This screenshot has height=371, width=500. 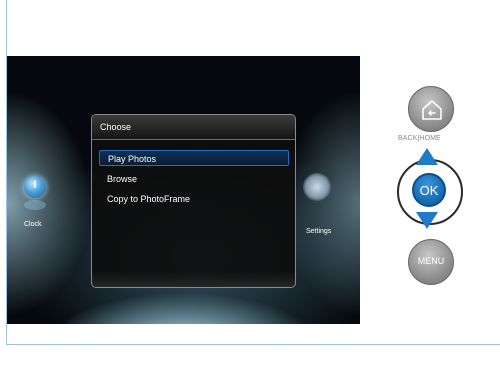 I want to click on up-arrow-icon, so click(x=427, y=156).